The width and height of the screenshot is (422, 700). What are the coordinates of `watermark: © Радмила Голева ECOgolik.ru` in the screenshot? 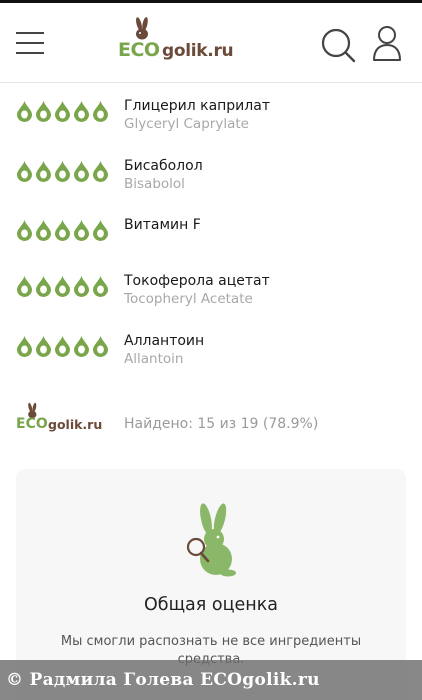 It's located at (211, 680).